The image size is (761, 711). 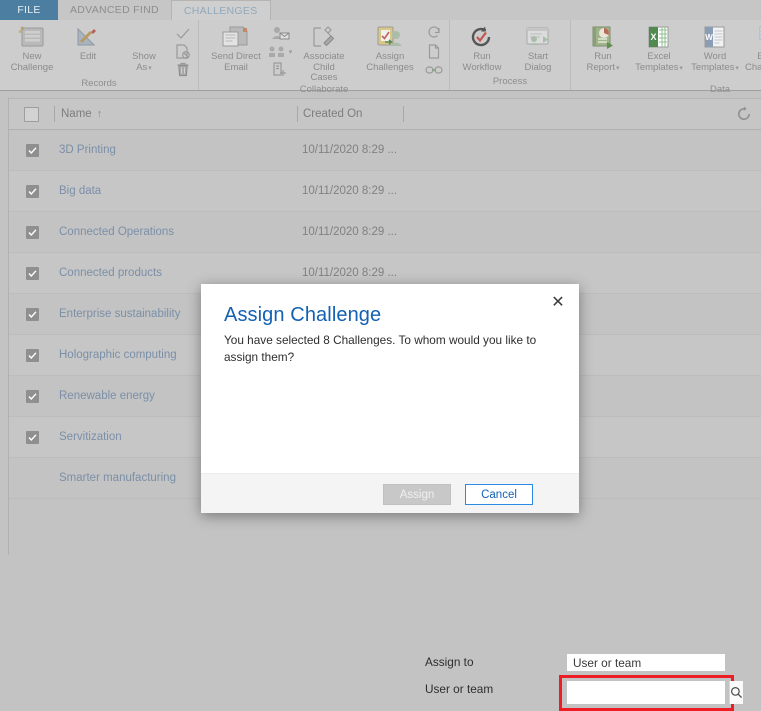 What do you see at coordinates (99, 85) in the screenshot?
I see `ribbon-group-title: Records` at bounding box center [99, 85].